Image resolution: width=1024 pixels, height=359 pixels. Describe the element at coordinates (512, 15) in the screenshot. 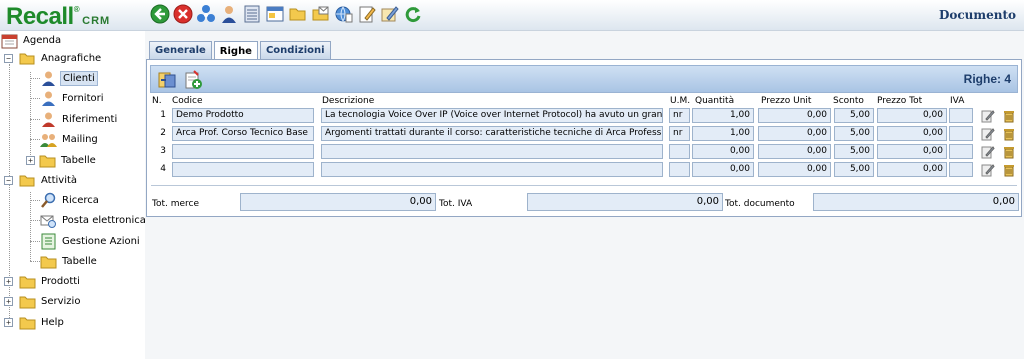

I see `app-header: Recall®CRM Documento` at that location.